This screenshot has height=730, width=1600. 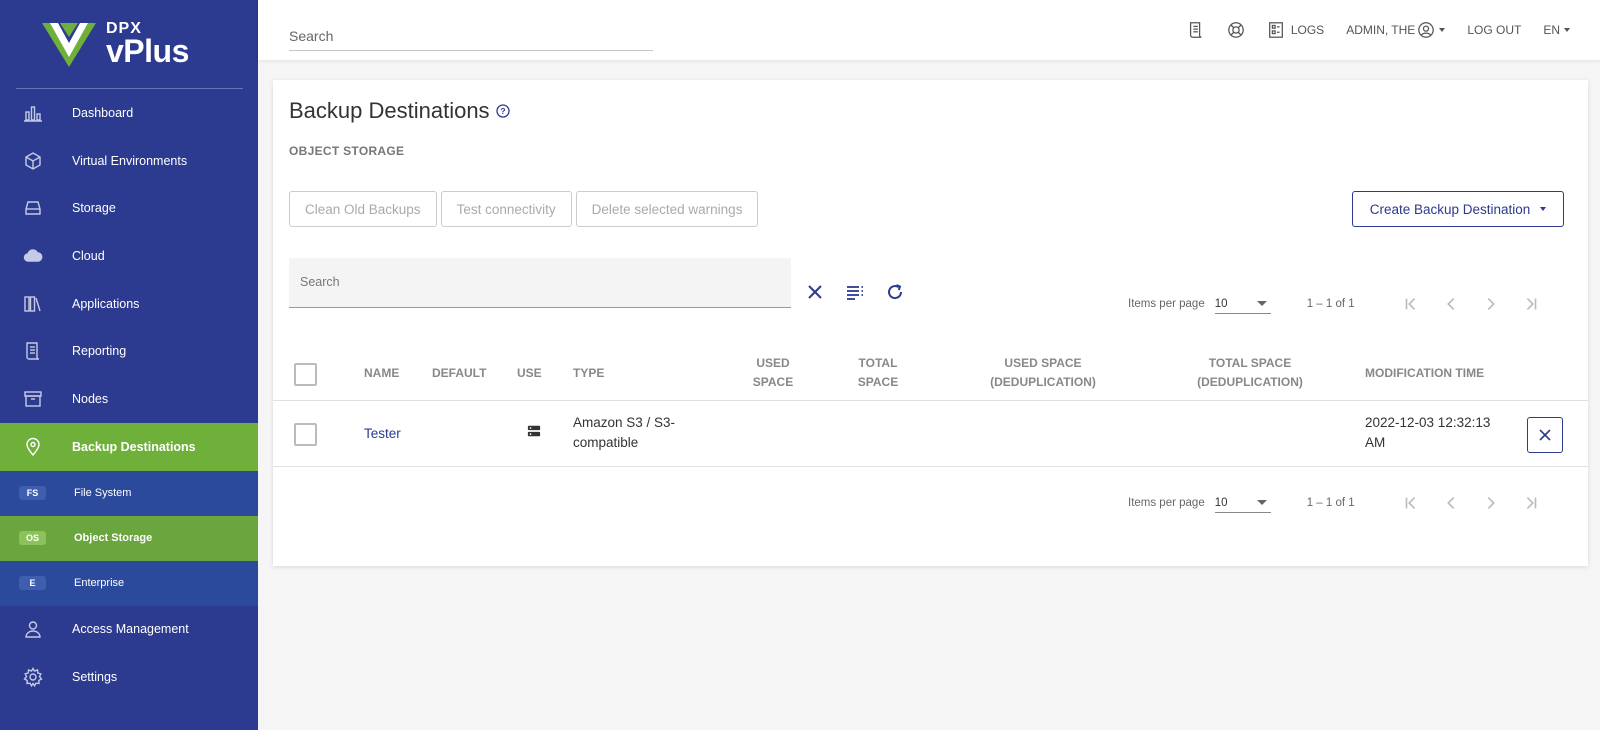 I want to click on user-icon, so click(x=33, y=629).